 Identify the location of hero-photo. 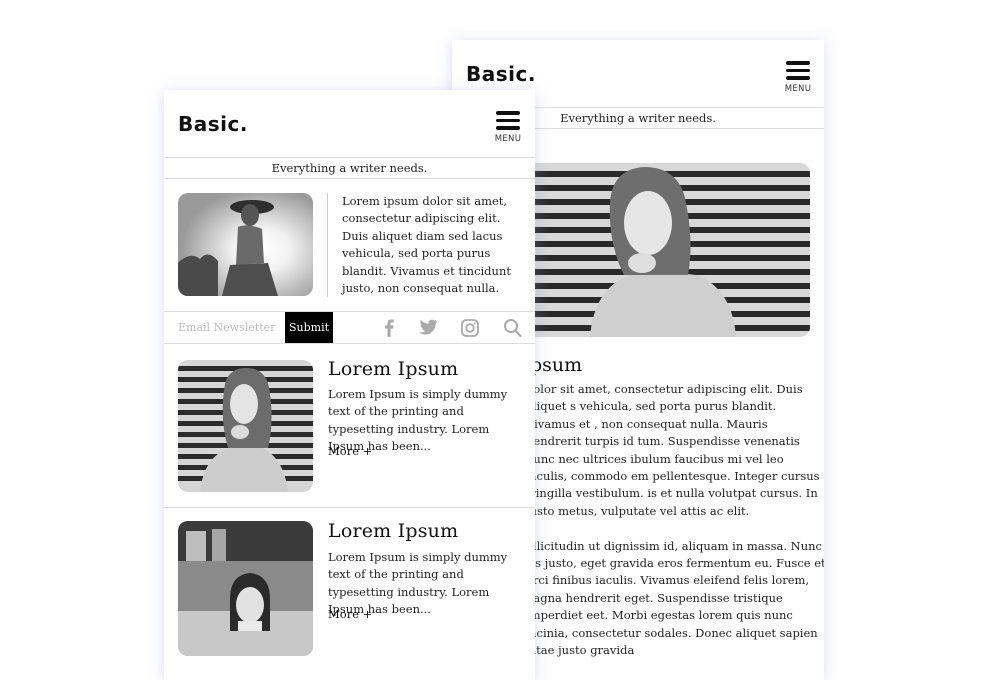
(661, 250).